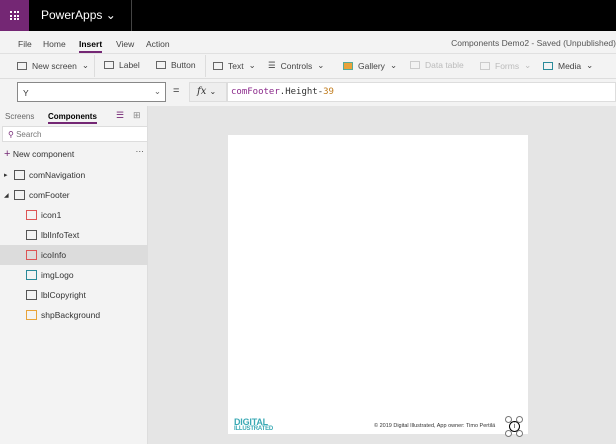  What do you see at coordinates (296, 65) in the screenshot?
I see `controls-button: ☰ Controls ⌄` at bounding box center [296, 65].